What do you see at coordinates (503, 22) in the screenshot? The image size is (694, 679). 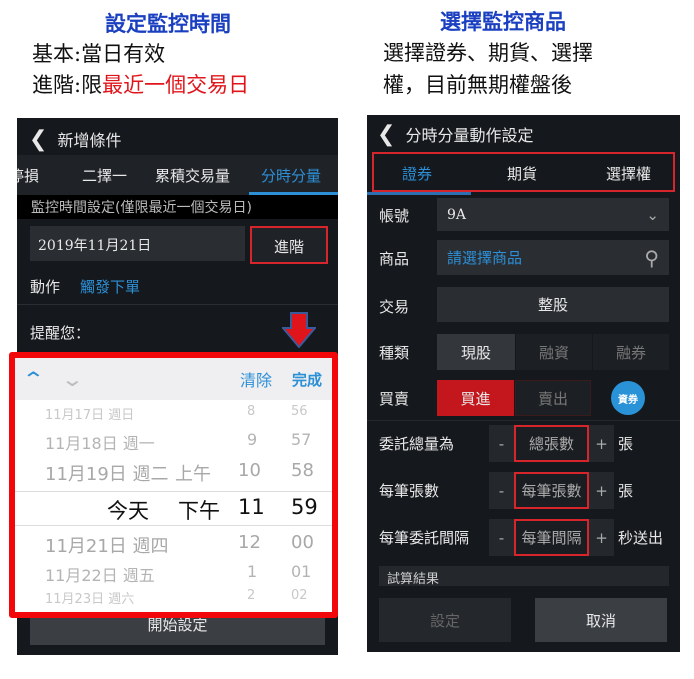 I see `right-title: 選擇監控商品` at bounding box center [503, 22].